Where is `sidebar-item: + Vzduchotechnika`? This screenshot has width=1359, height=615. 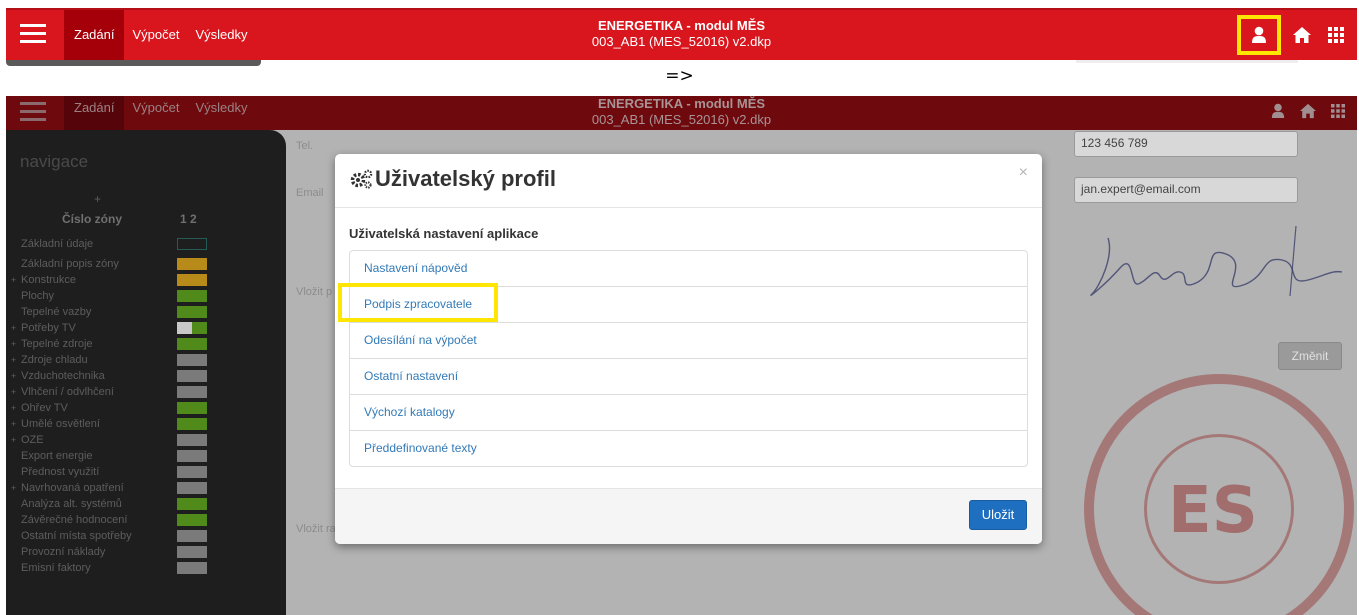
sidebar-item: + Vzduchotechnika is located at coordinates (111, 376).